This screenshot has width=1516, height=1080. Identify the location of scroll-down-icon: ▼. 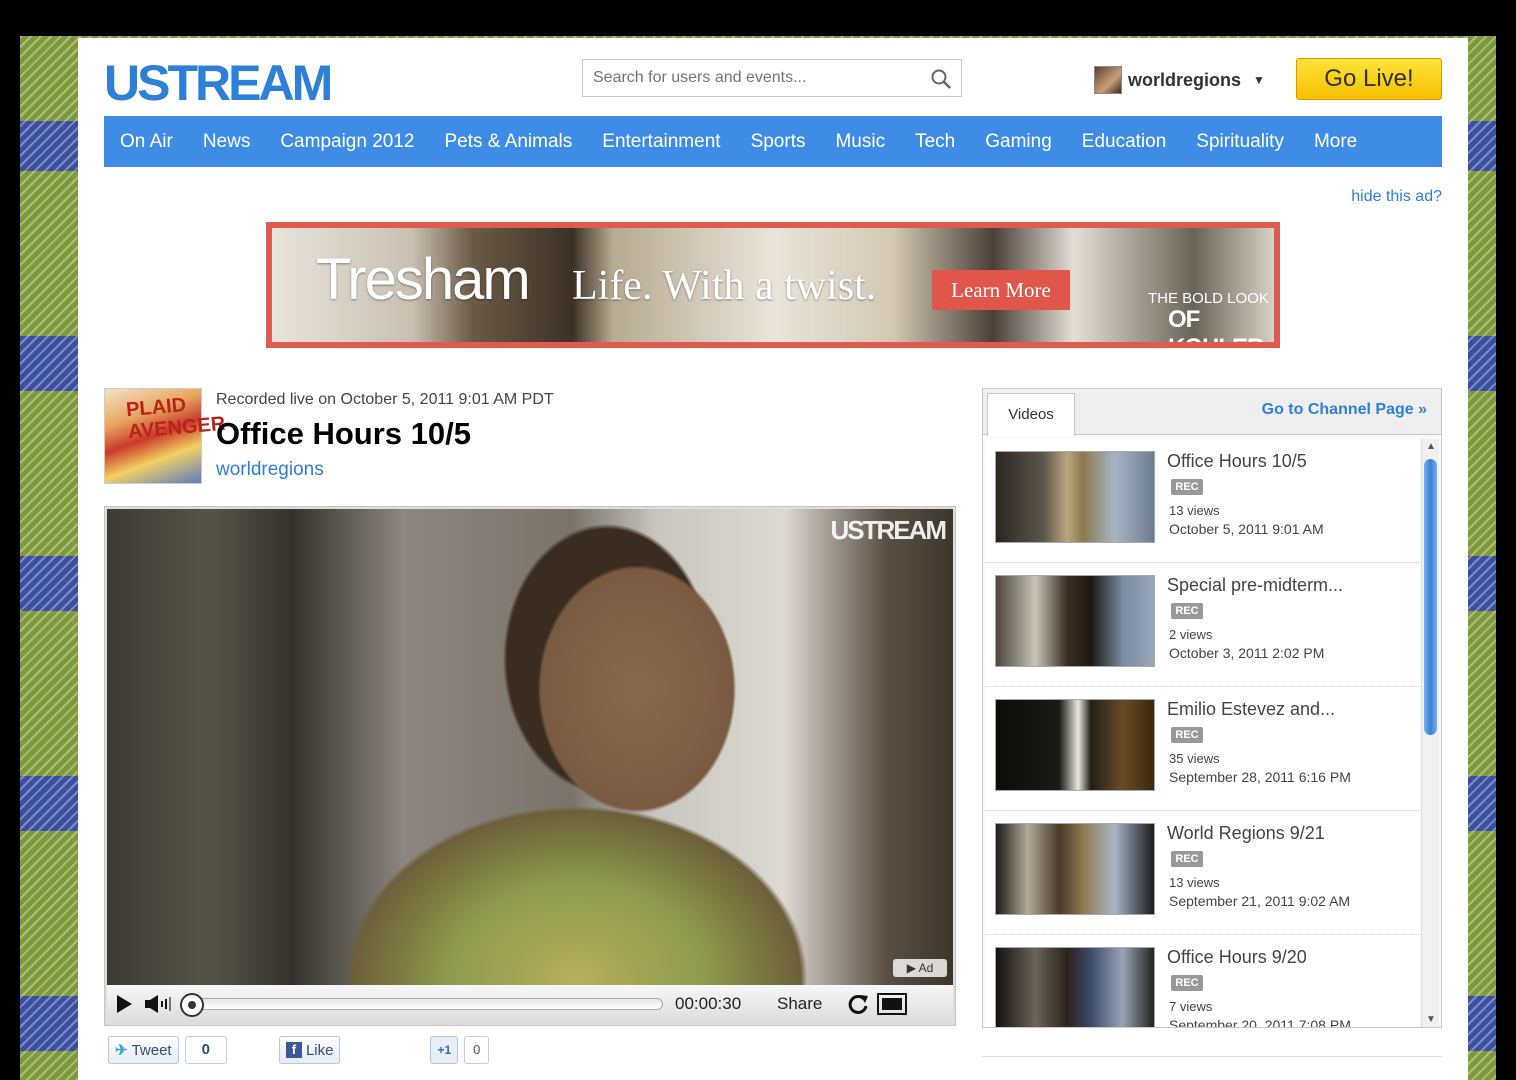
(1431, 1019).